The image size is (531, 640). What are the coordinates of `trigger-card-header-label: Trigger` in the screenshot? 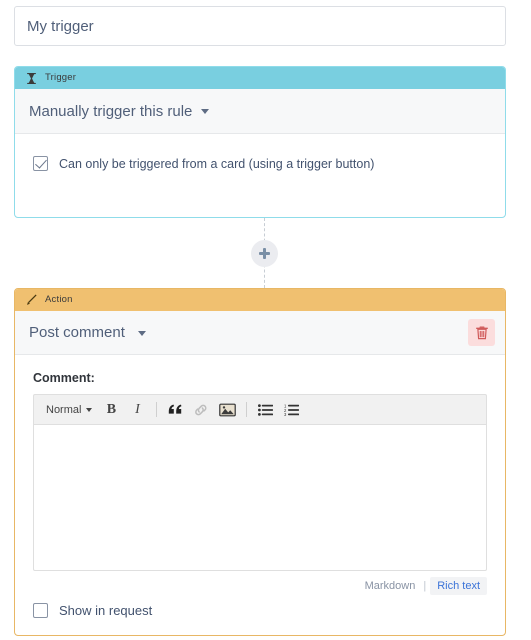 It's located at (61, 78).